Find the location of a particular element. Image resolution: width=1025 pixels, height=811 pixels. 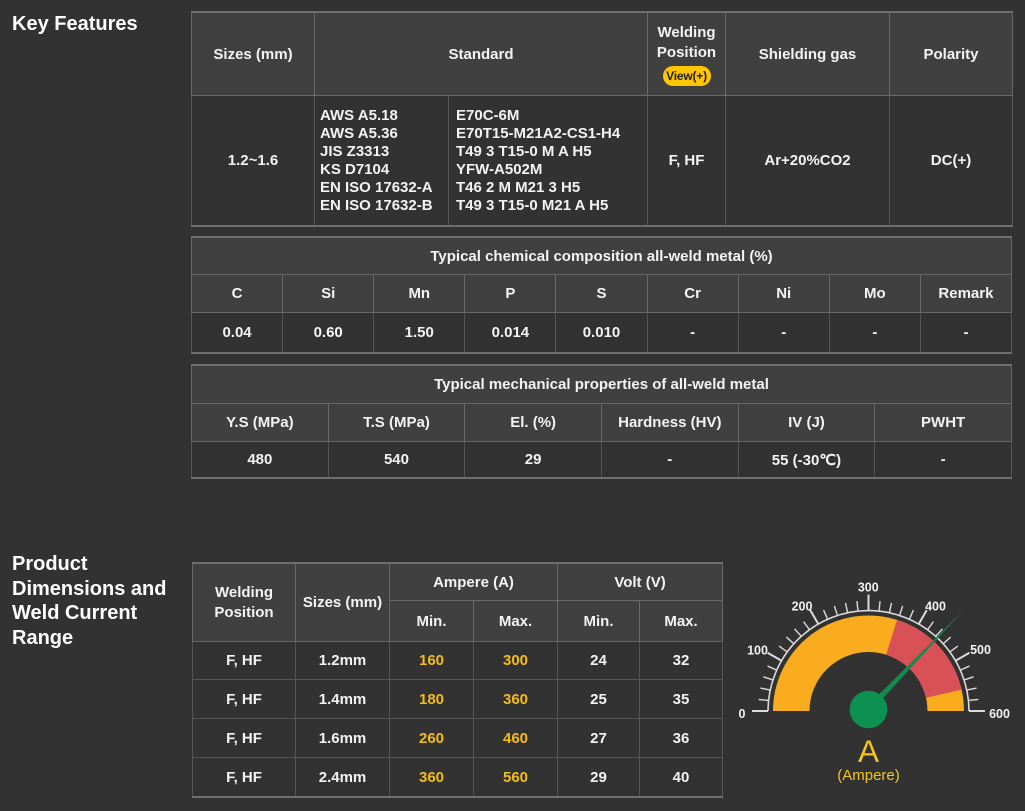

svg-text: 400 is located at coordinates (935, 607).